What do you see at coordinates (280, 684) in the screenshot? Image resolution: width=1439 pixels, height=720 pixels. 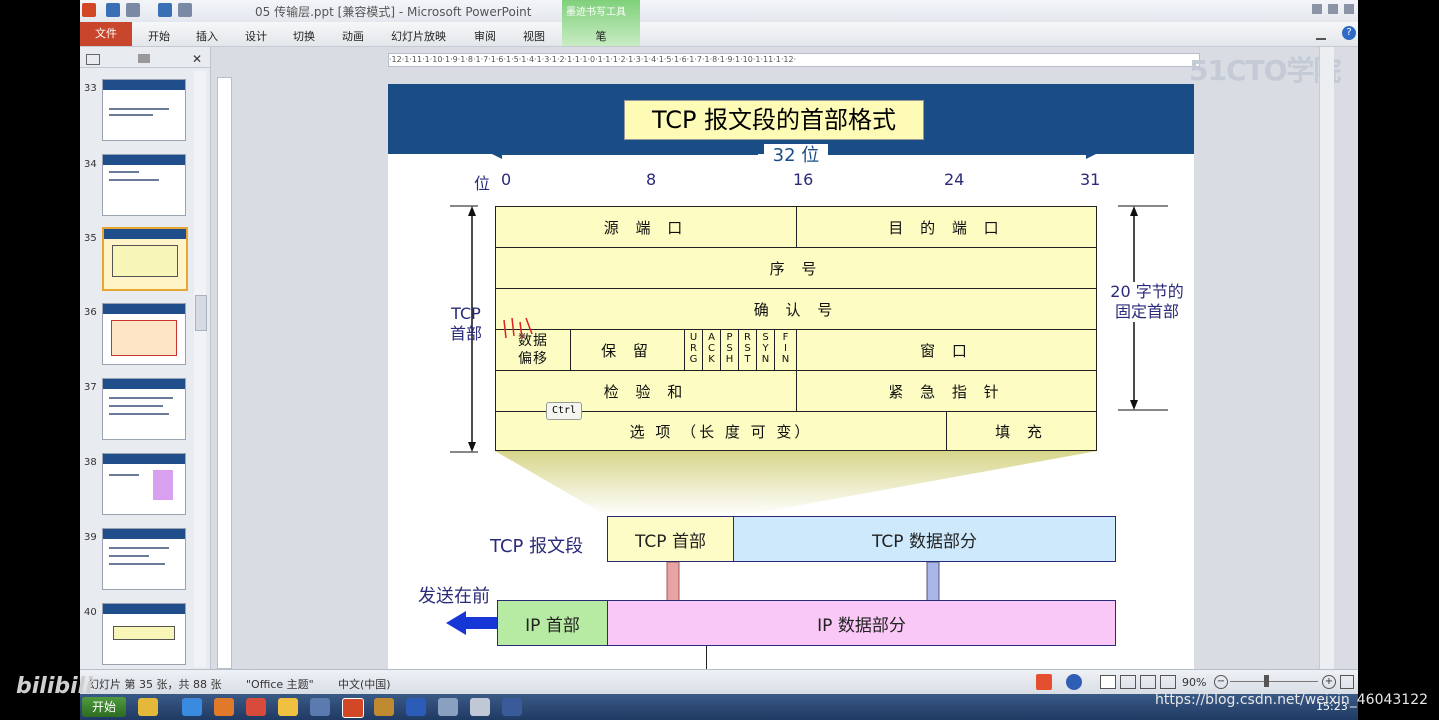 I see `theme-status: "Office 主题"` at bounding box center [280, 684].